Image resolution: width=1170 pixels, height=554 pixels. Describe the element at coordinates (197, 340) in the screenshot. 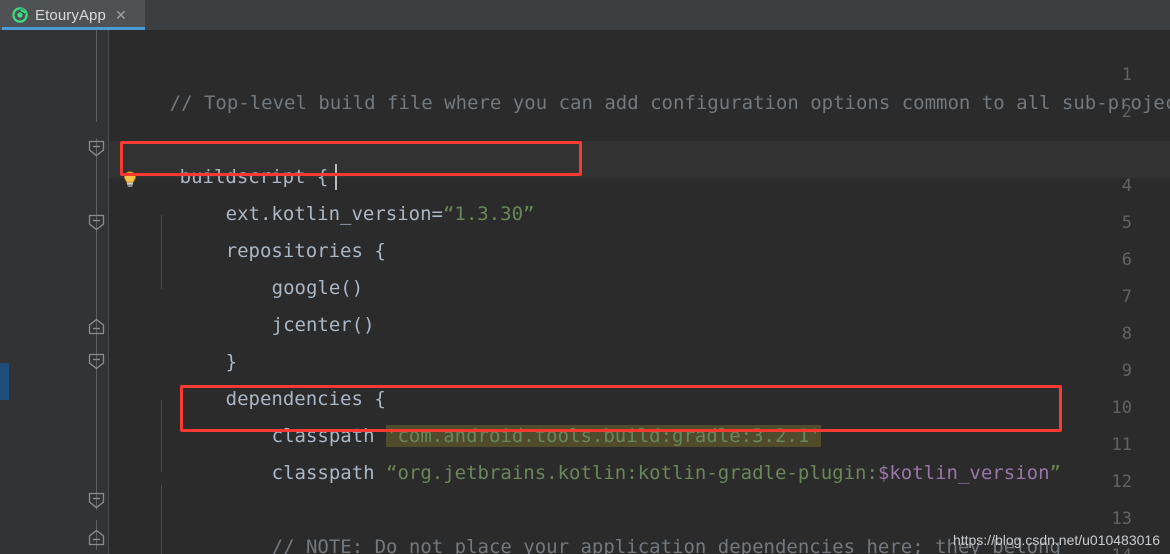

I see `code-line-8: }` at that location.